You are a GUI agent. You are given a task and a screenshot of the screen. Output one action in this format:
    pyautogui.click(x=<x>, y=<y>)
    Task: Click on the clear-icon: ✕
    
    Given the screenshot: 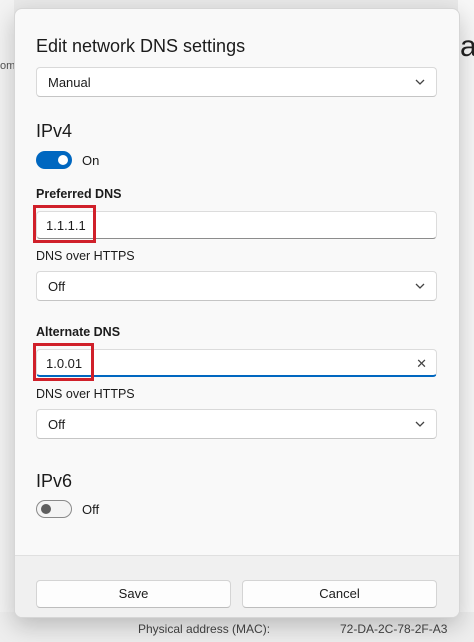 What is the action you would take?
    pyautogui.click(x=421, y=364)
    